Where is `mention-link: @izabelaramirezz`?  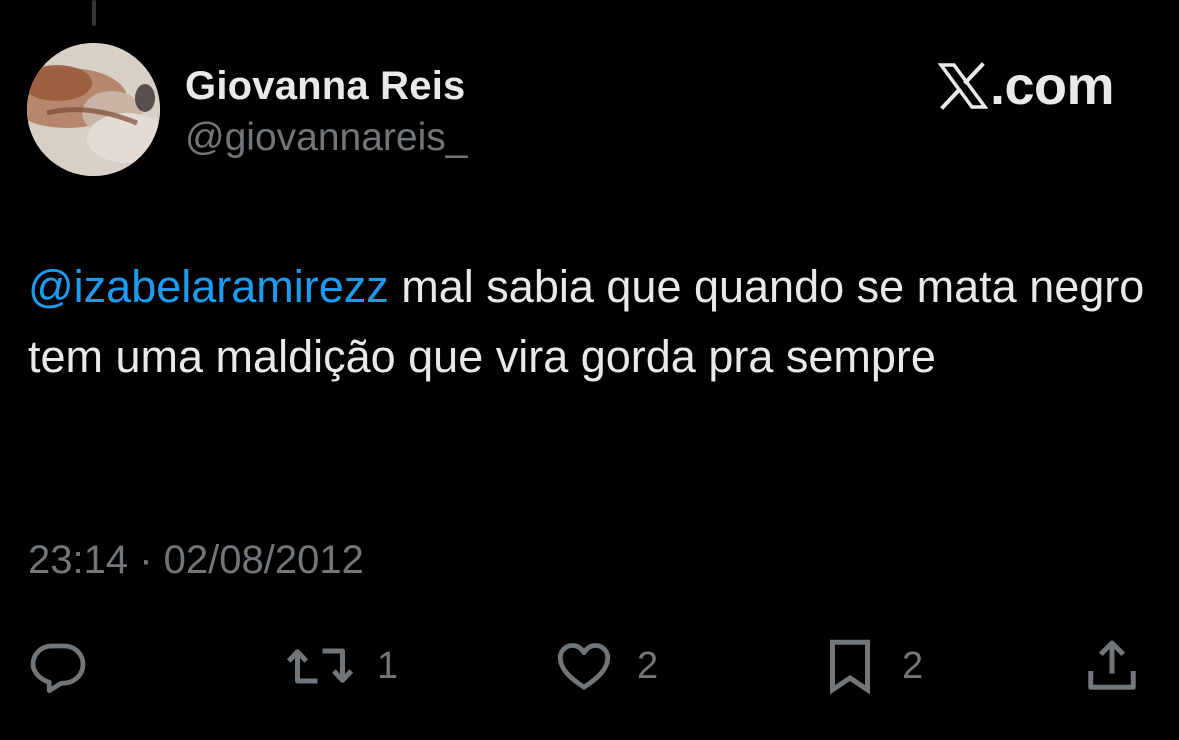
mention-link: @izabelaramirezz is located at coordinates (208, 286).